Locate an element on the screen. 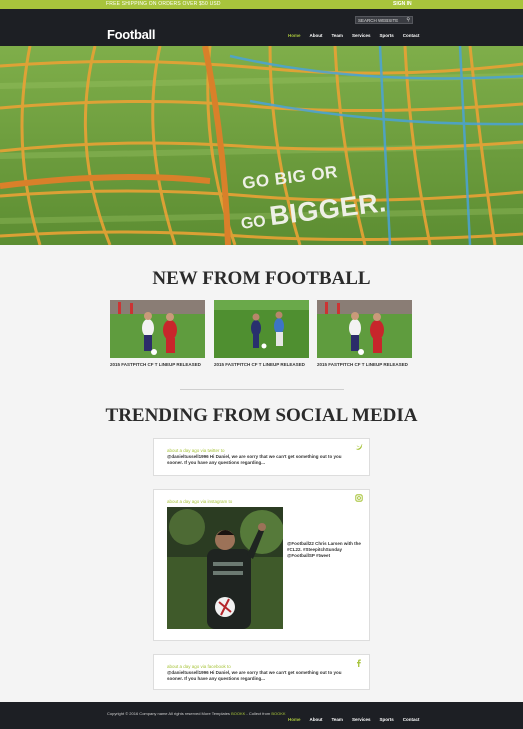 The image size is (523, 729). hero-slogan-go: GO is located at coordinates (253, 222).